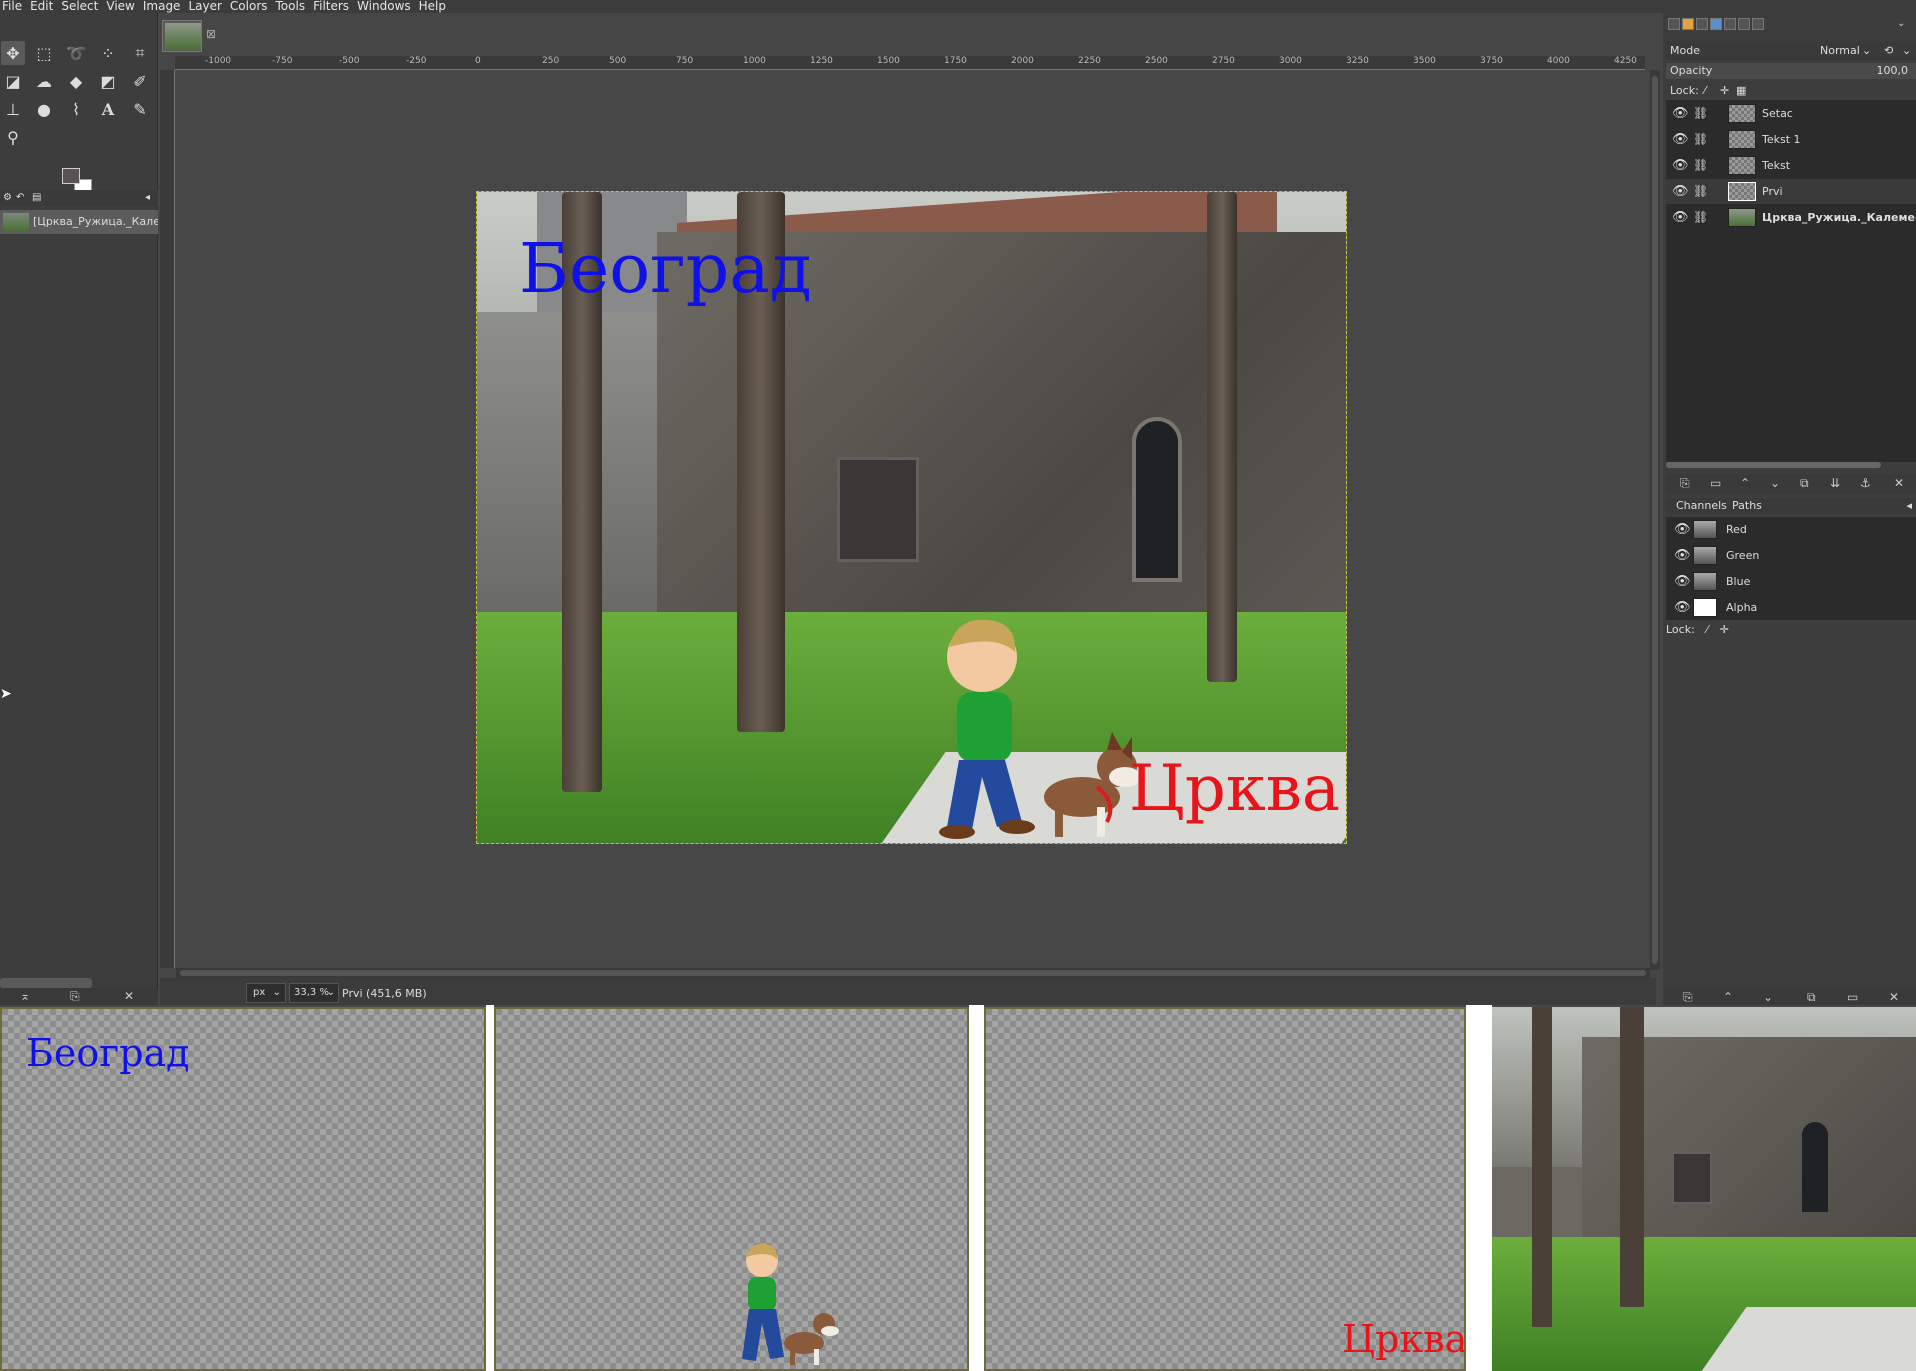 The width and height of the screenshot is (1916, 1371). I want to click on delete-display-icon: ✕, so click(129, 996).